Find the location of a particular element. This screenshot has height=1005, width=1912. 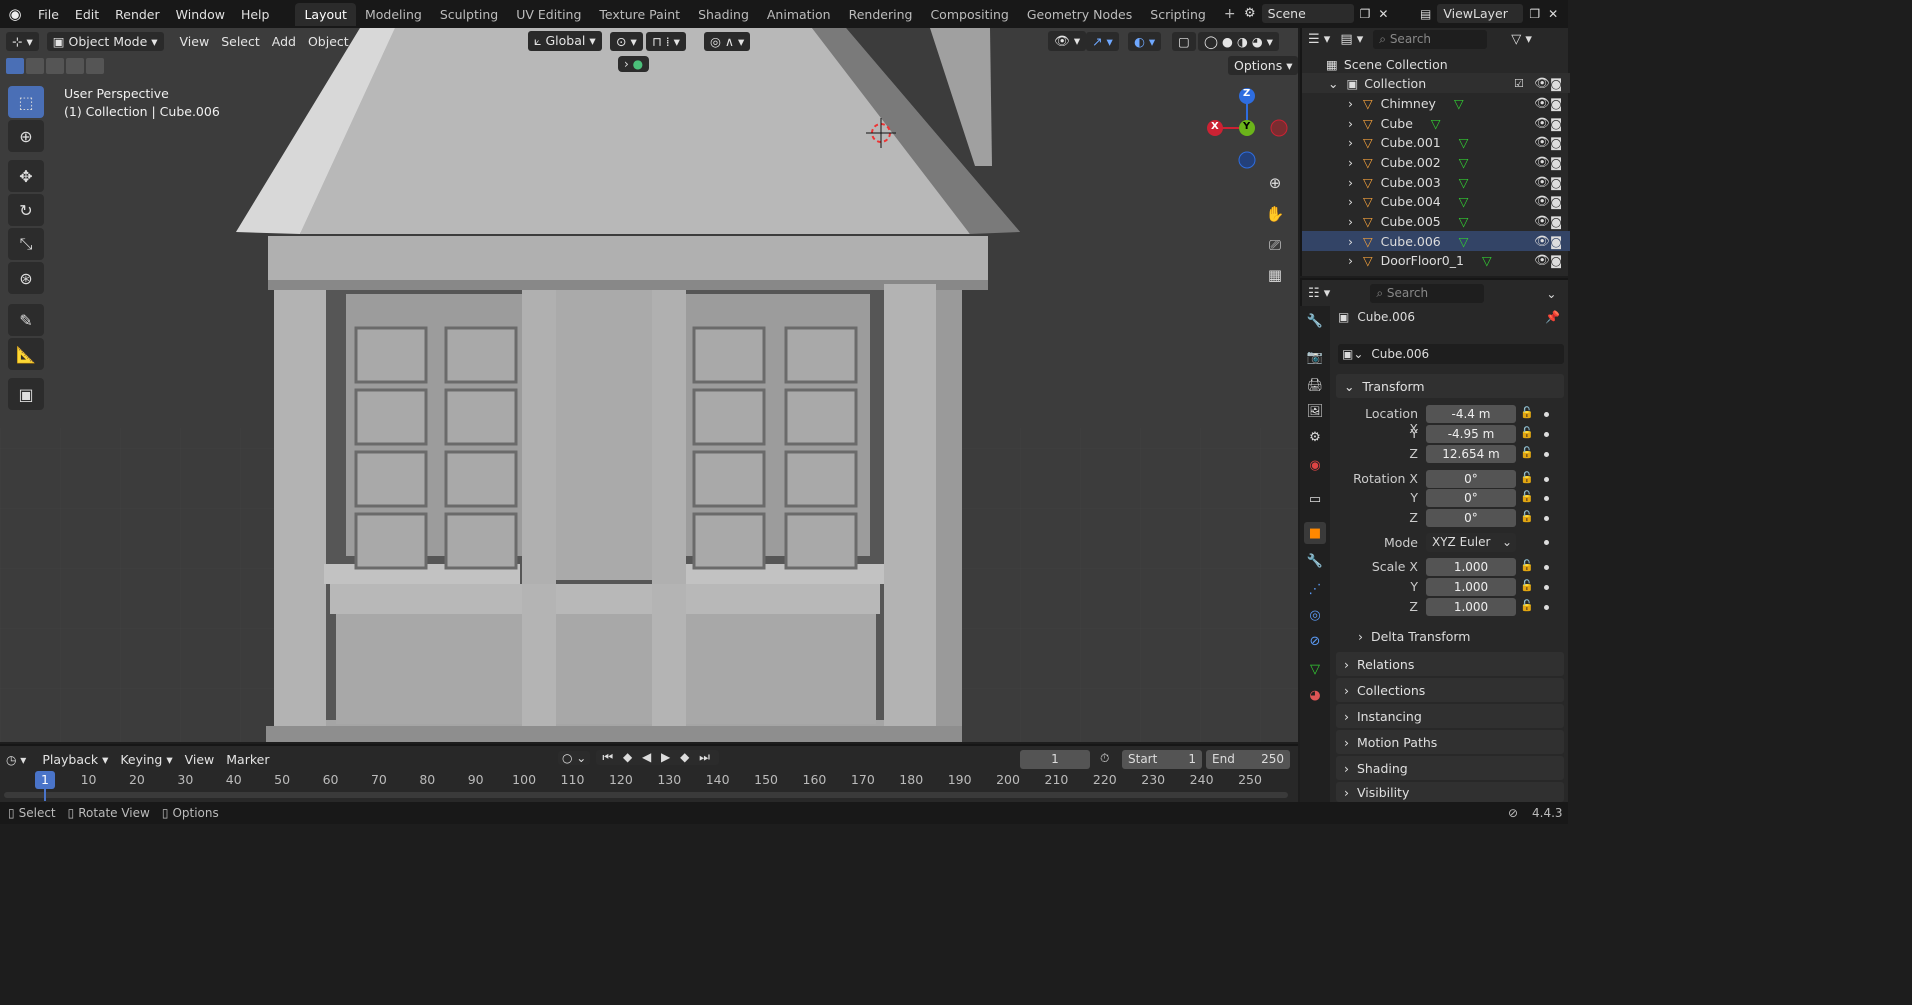

visibility-dropdown: 👁 ▾ is located at coordinates (1067, 41).